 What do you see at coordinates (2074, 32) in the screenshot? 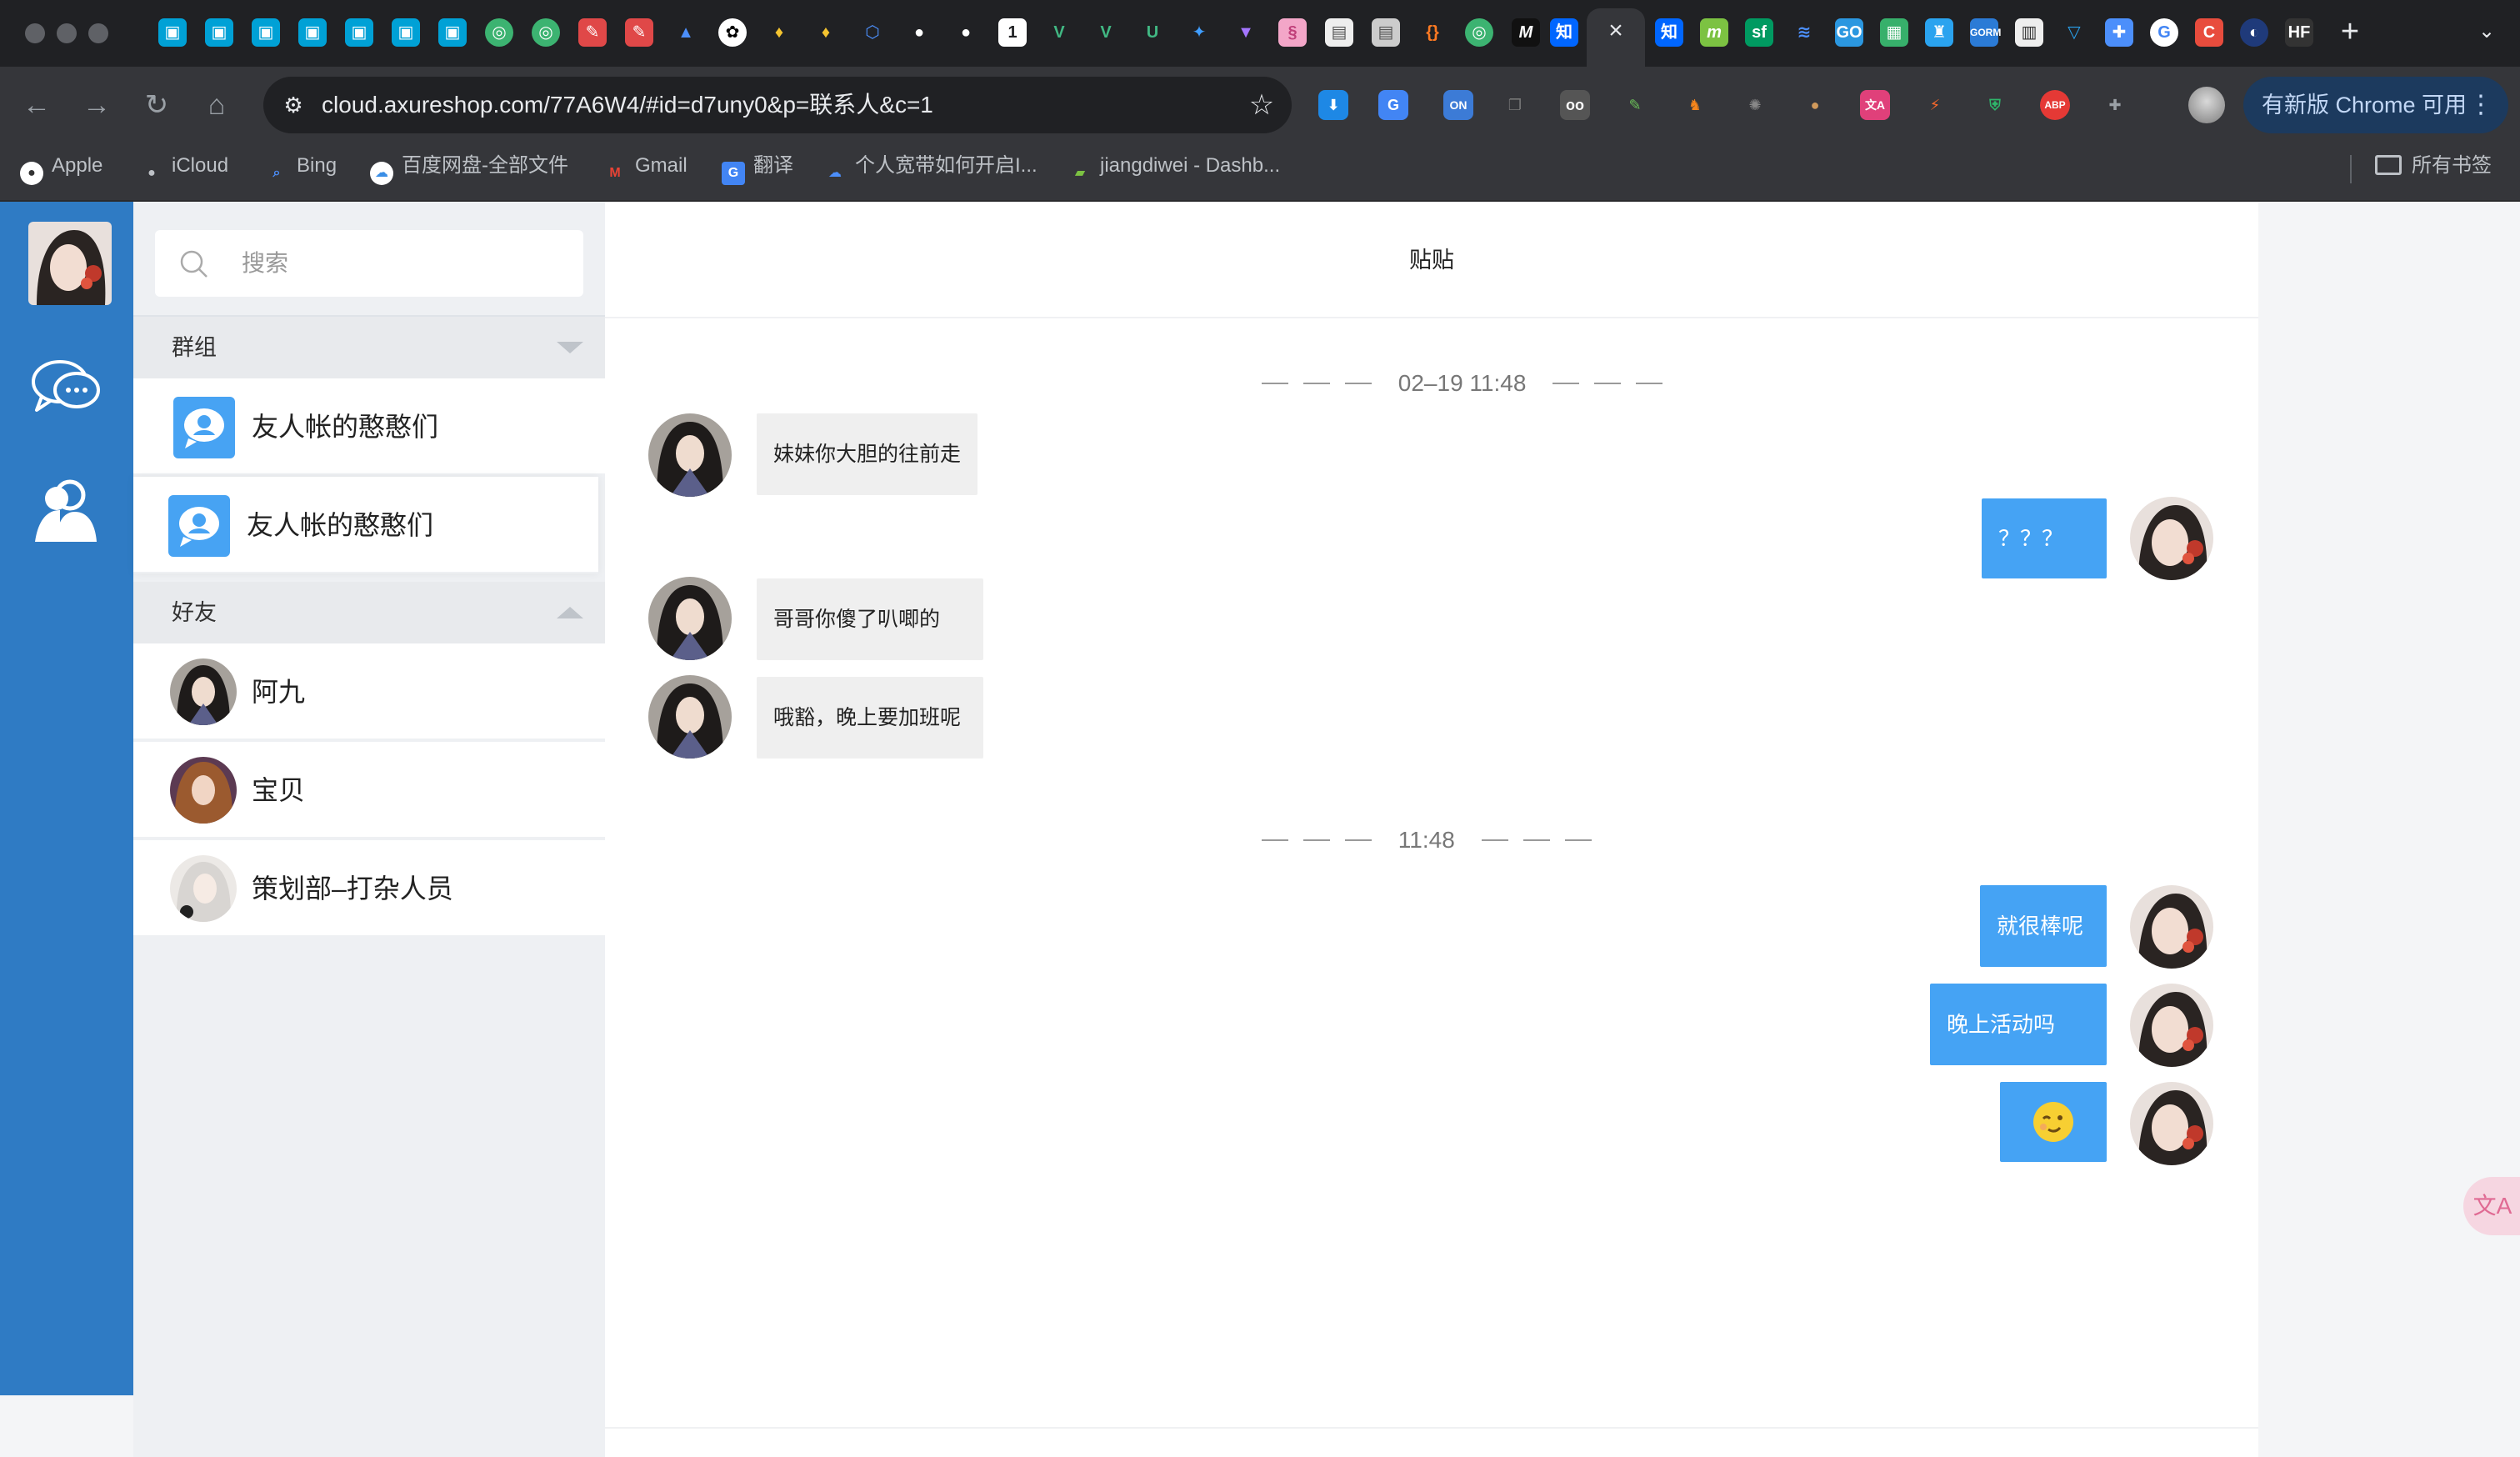
I see `tab-drink-icon: ▽` at bounding box center [2074, 32].